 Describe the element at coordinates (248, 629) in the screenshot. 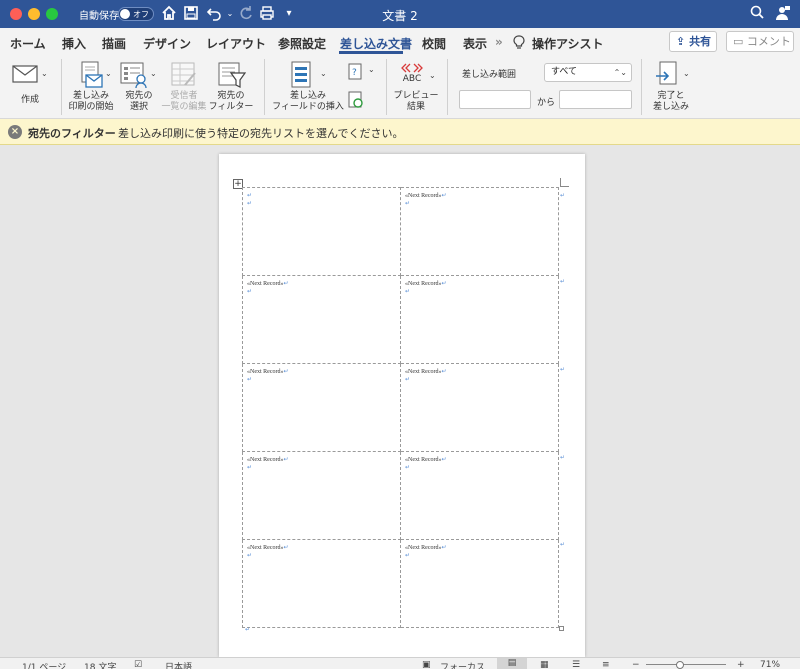

I see `end-paragraph-mark: ↵` at that location.